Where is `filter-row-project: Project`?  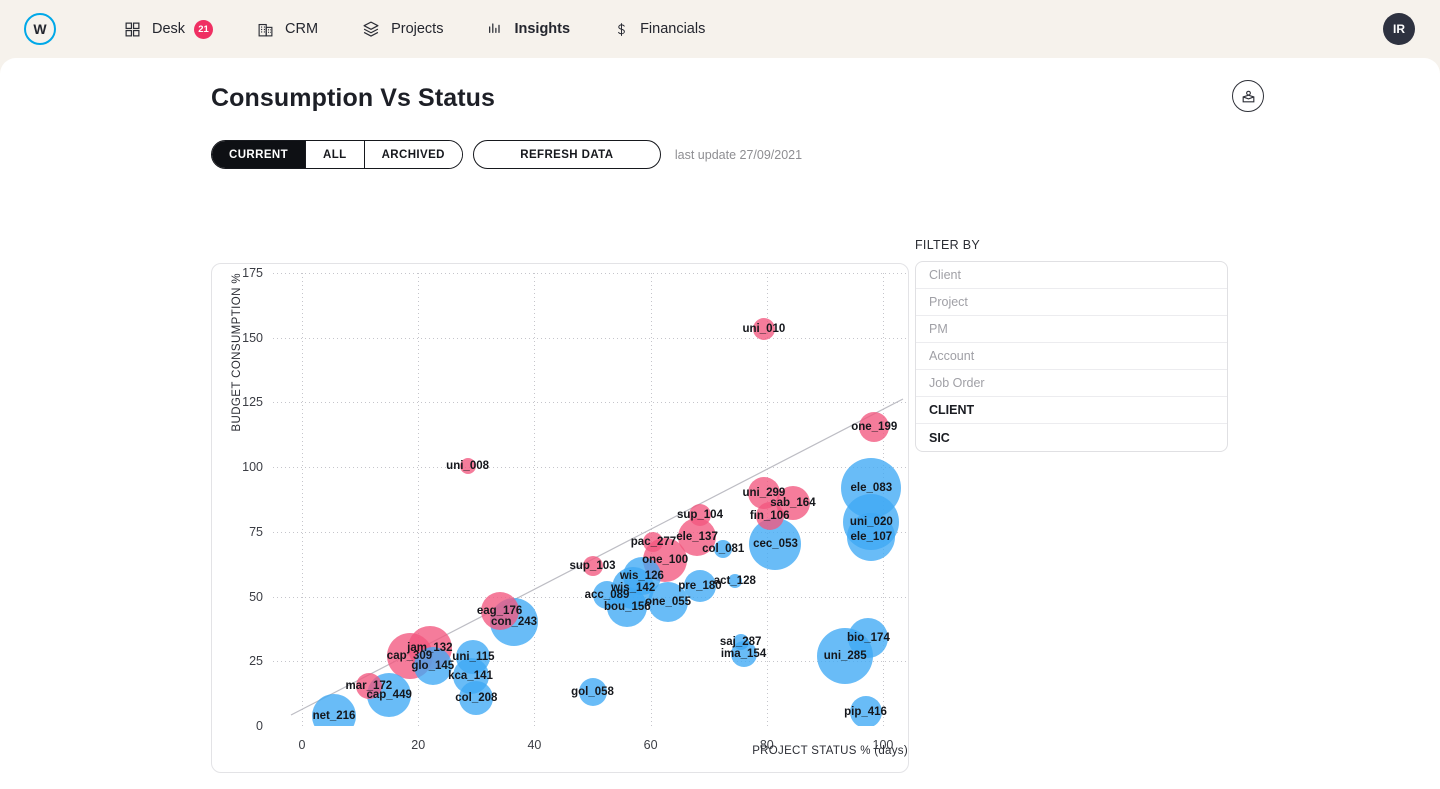 filter-row-project: Project is located at coordinates (1071, 302).